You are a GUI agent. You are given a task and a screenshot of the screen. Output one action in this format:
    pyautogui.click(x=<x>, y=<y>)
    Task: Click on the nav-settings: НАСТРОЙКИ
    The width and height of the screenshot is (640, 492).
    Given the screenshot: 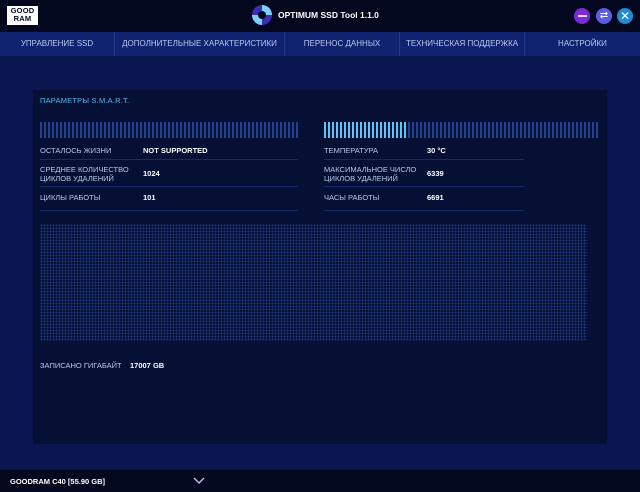 What is the action you would take?
    pyautogui.click(x=582, y=44)
    